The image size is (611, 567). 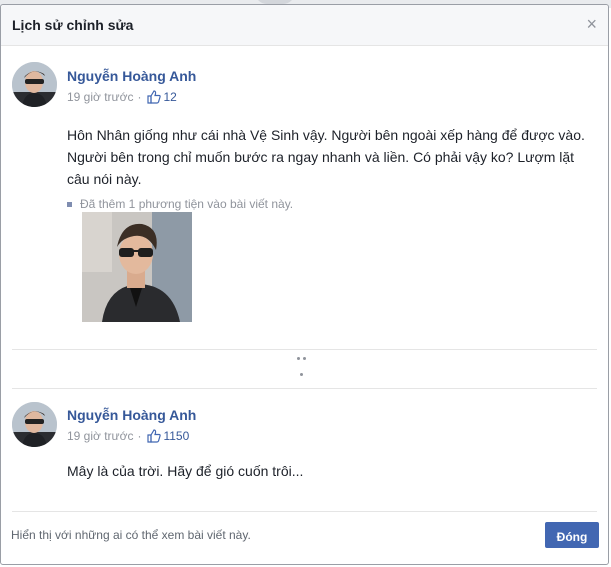 I want to click on post-meta: 19 giờ trước · 1150, so click(x=128, y=436).